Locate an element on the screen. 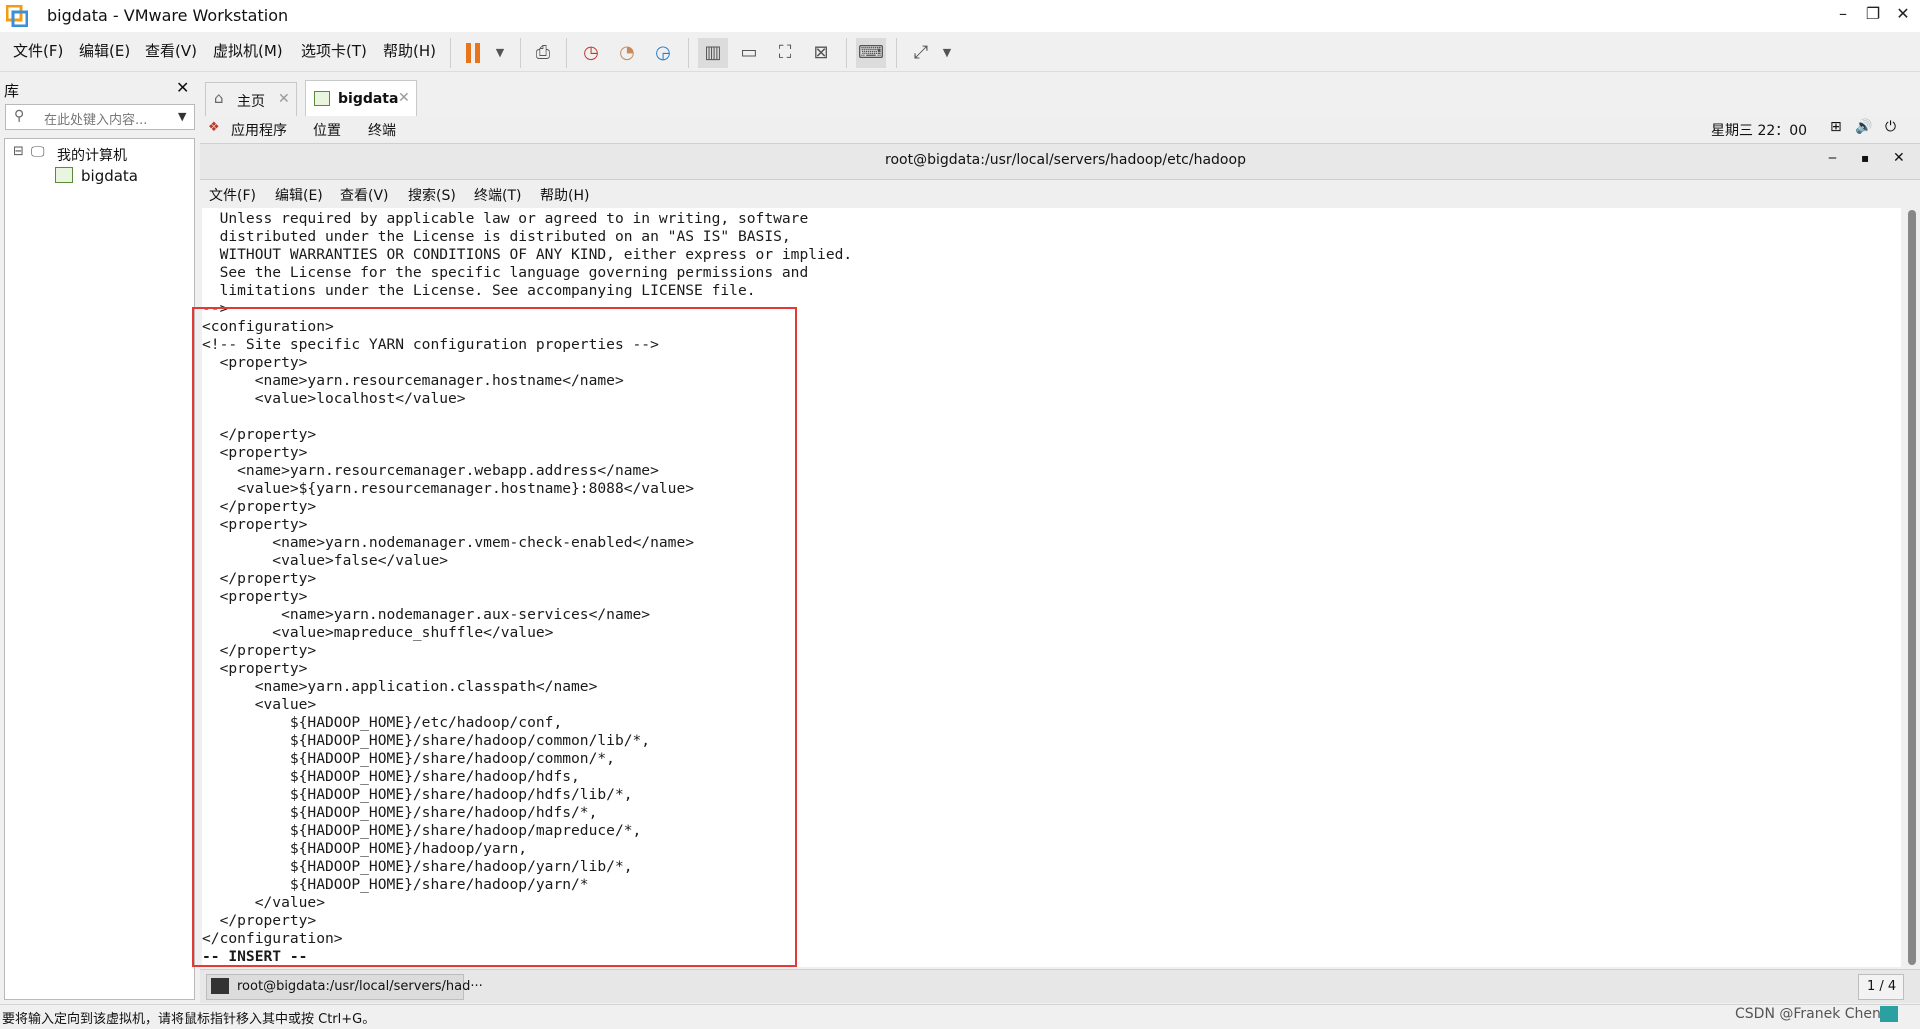 The image size is (1920, 1029). menu-view: 查看(V) is located at coordinates (171, 50).